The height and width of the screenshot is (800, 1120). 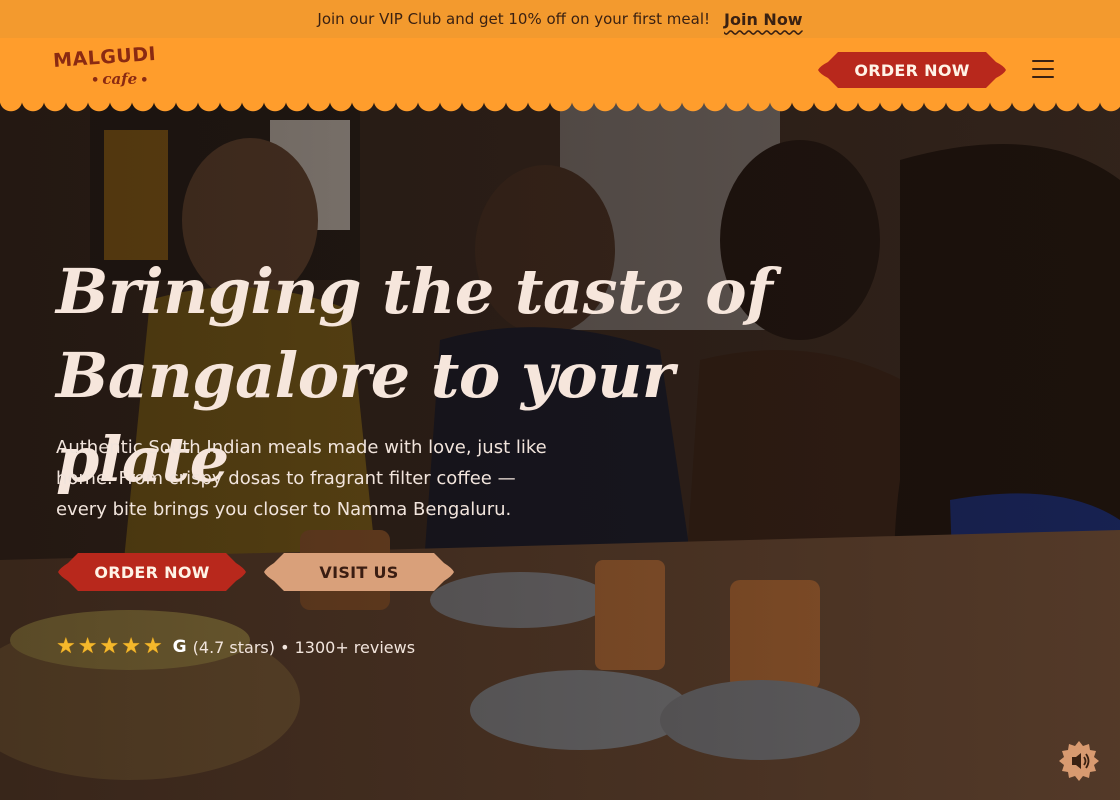 What do you see at coordinates (560, 69) in the screenshot?
I see `site-header: MALGUDI • cafe • ORDER NOW` at bounding box center [560, 69].